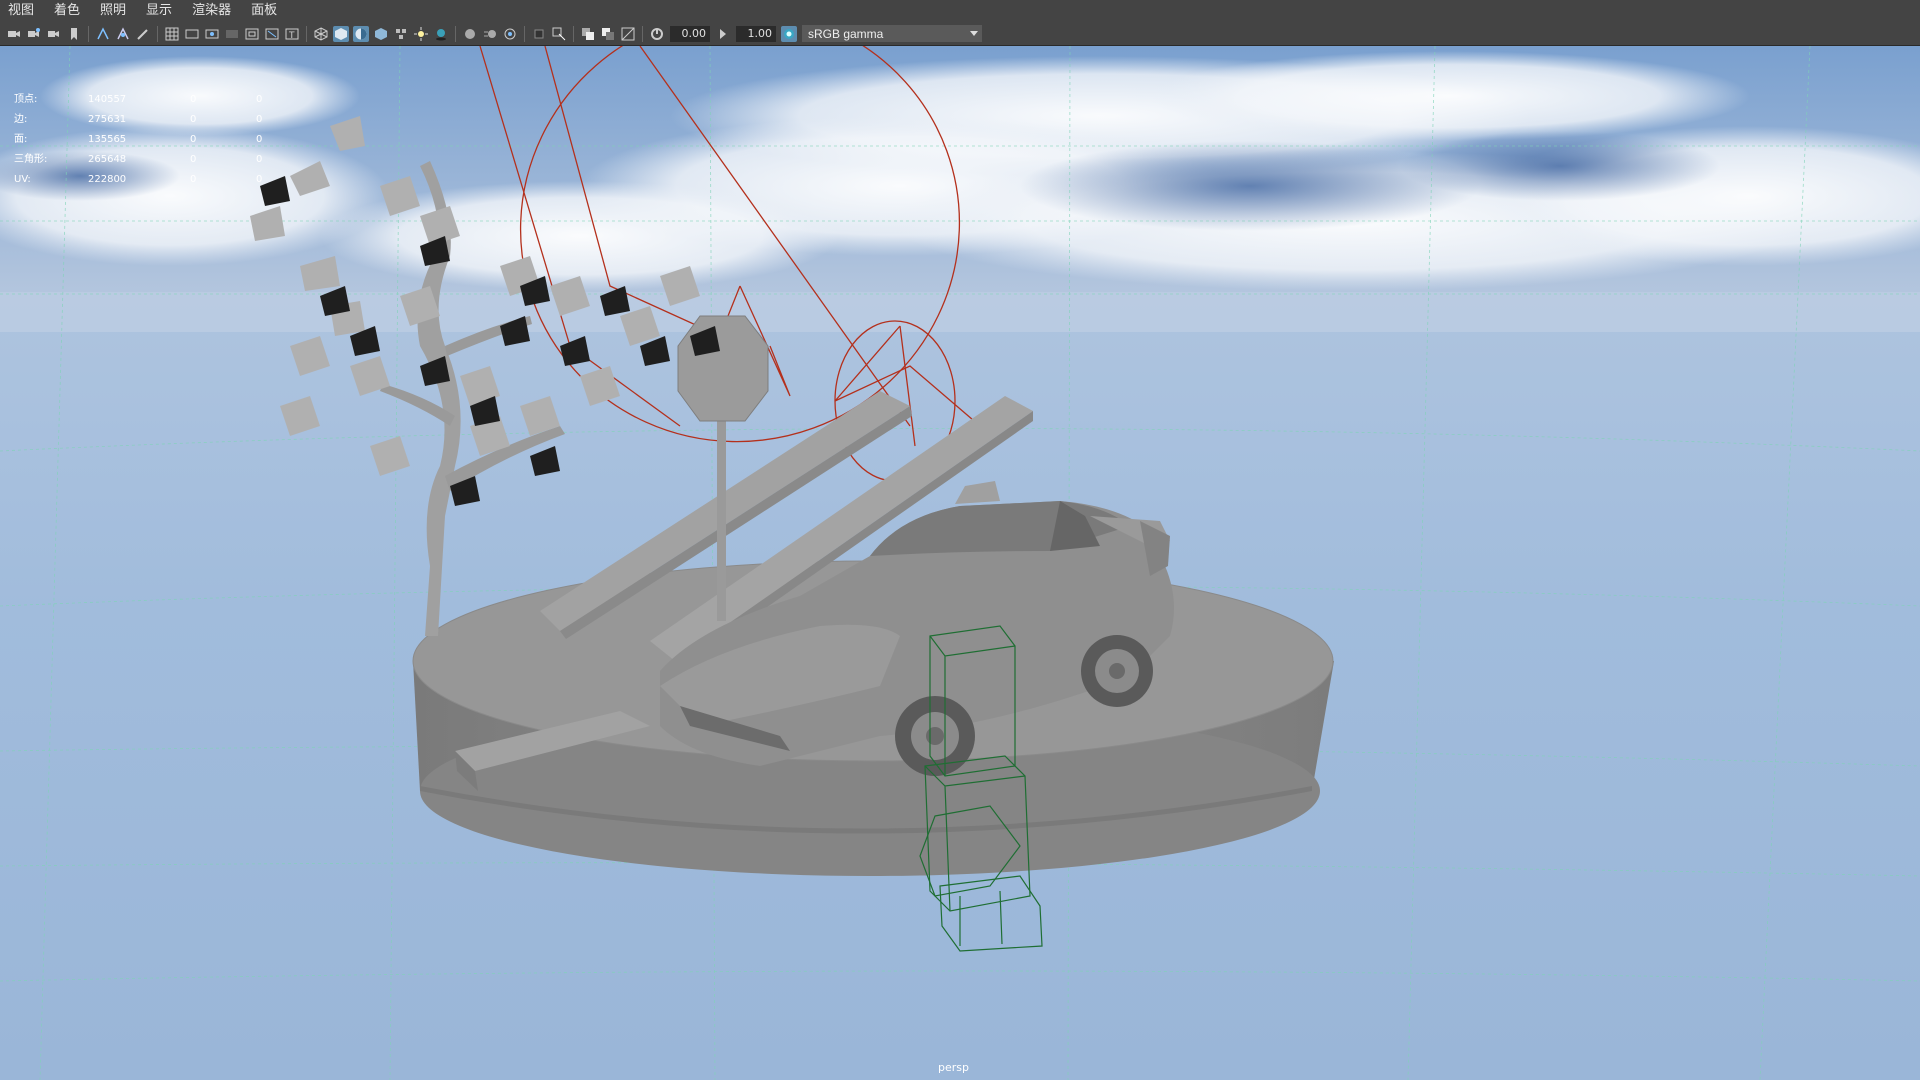 This screenshot has width=1920, height=1080. I want to click on viewport-toolbar: T sRGB gamma, so click(960, 34).